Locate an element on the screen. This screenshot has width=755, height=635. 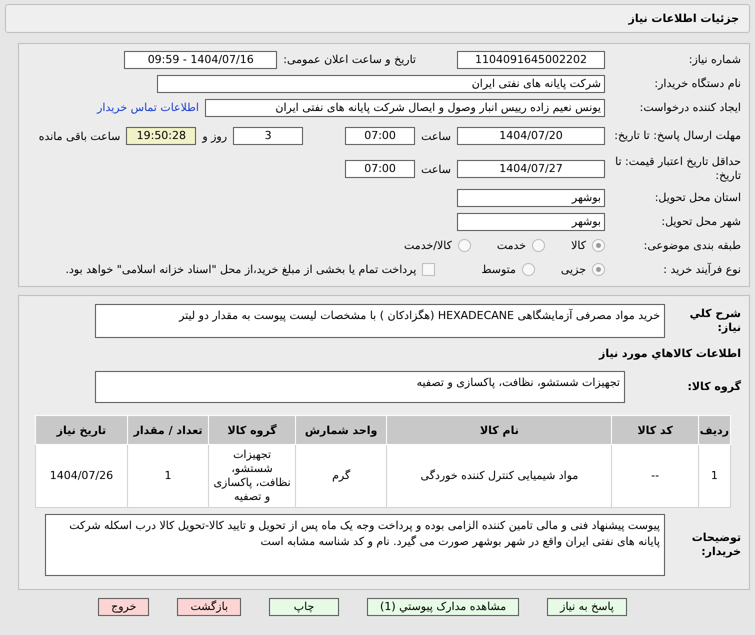
action-button: بازگشت is located at coordinates (209, 607).